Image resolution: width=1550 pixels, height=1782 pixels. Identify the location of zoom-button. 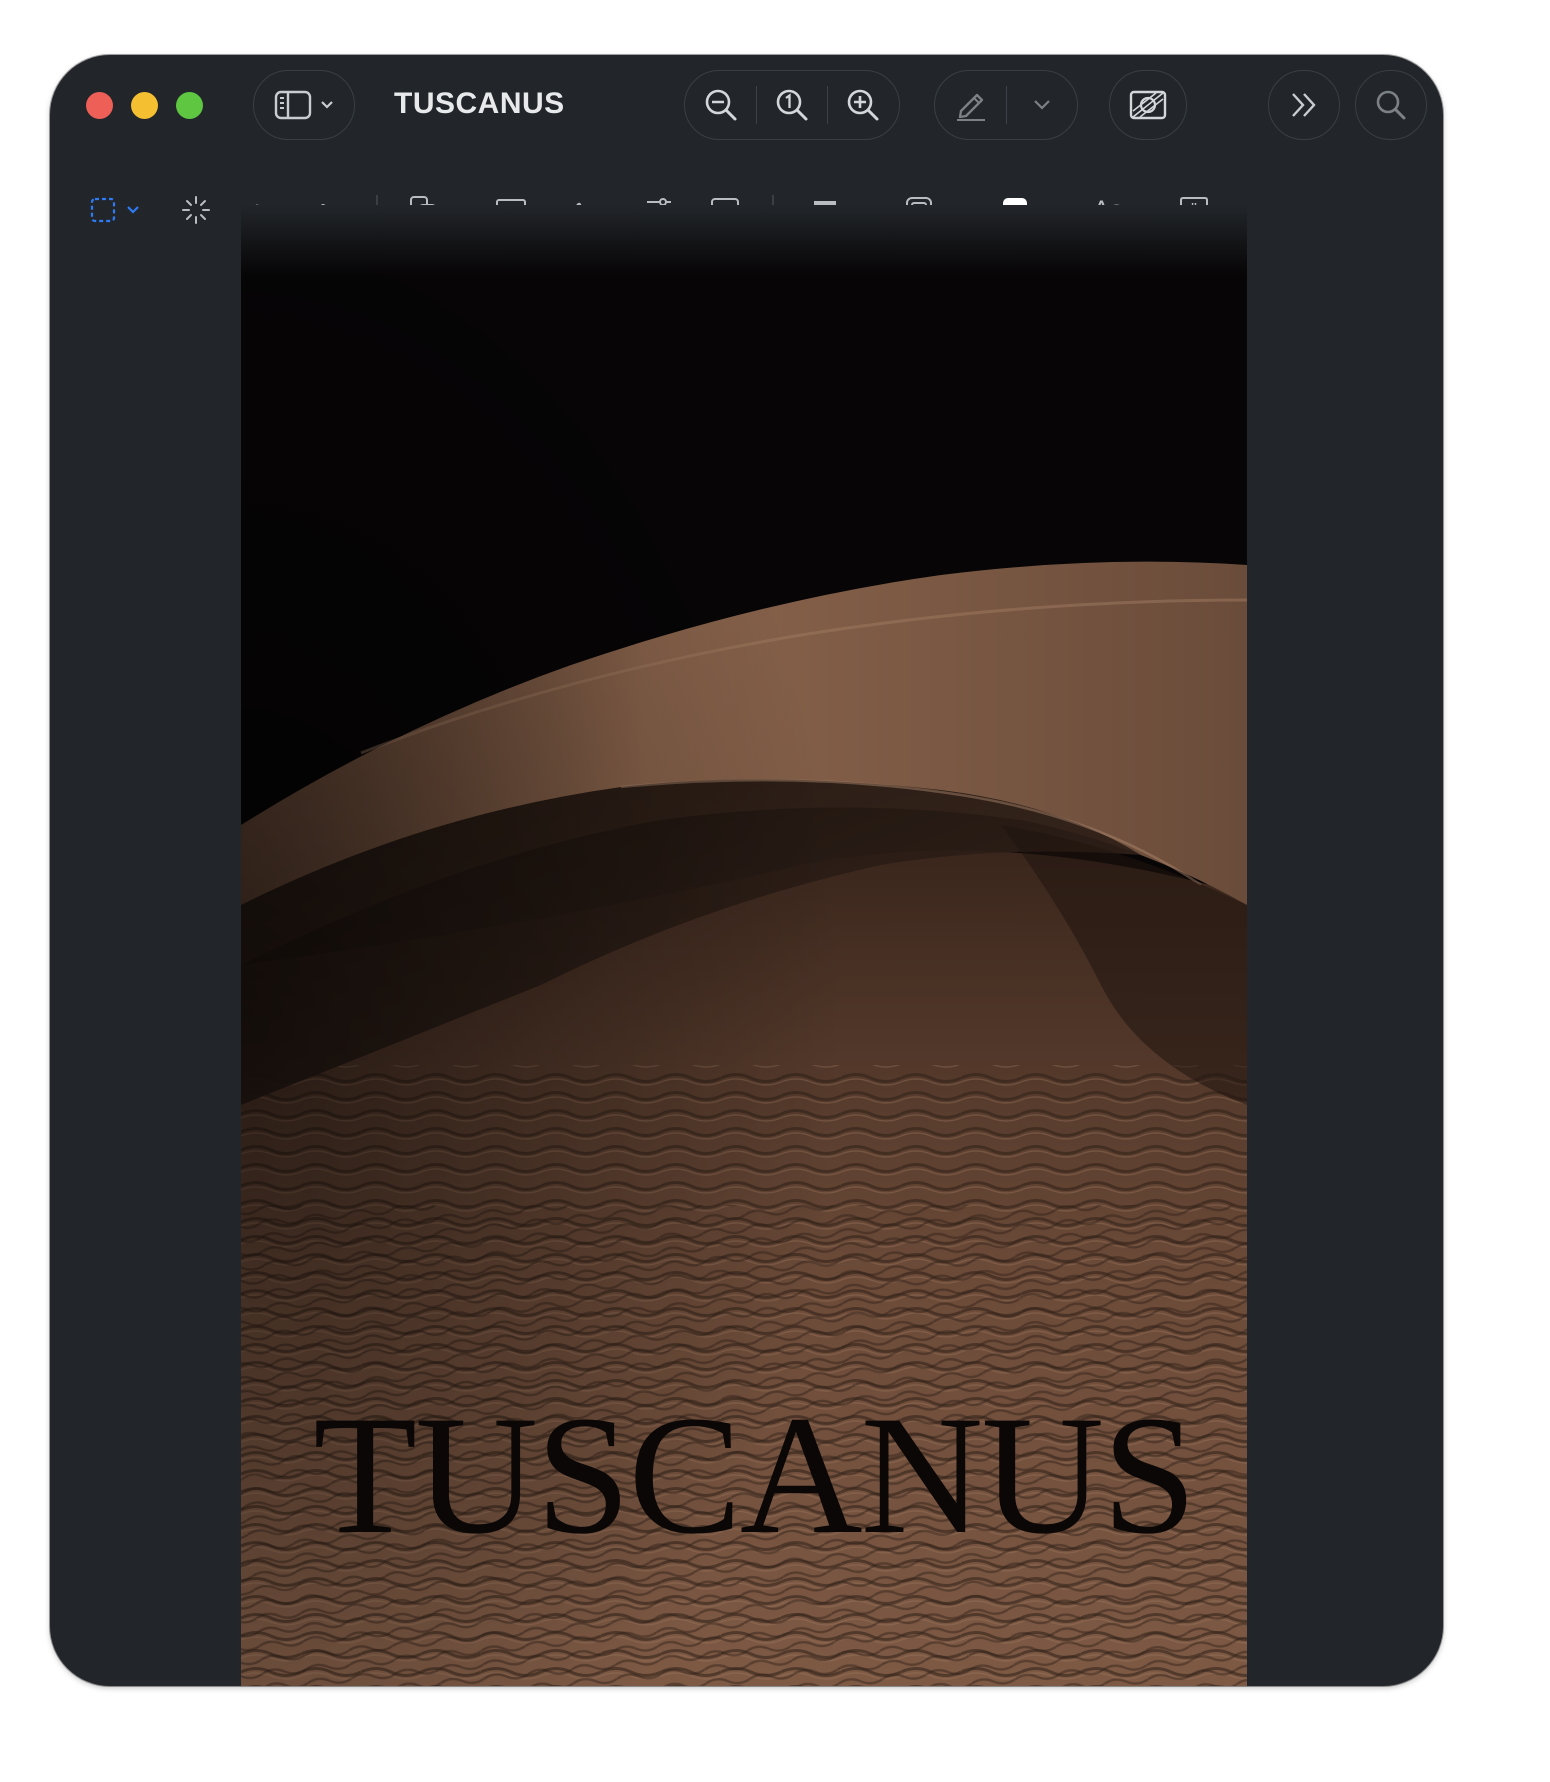
(189, 105).